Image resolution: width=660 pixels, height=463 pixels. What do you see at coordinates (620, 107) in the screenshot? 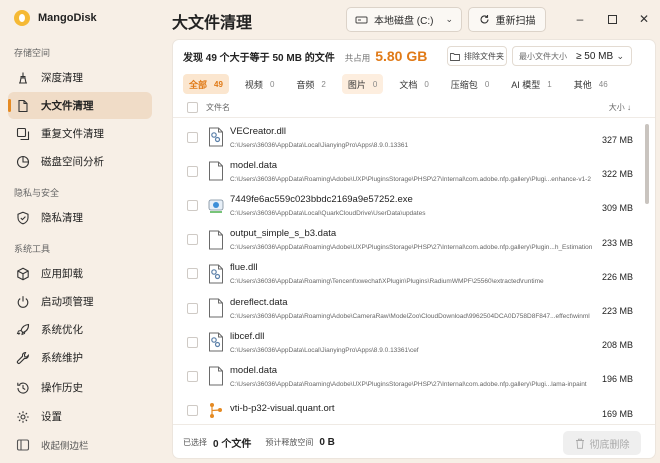
I see `column-header-size: 大小 ↓` at bounding box center [620, 107].